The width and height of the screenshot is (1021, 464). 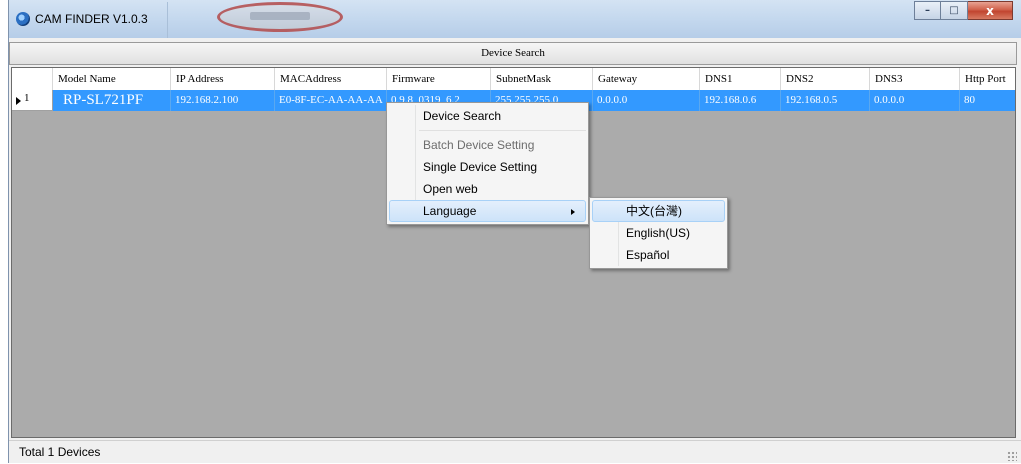 I want to click on close-button: x, so click(x=990, y=10).